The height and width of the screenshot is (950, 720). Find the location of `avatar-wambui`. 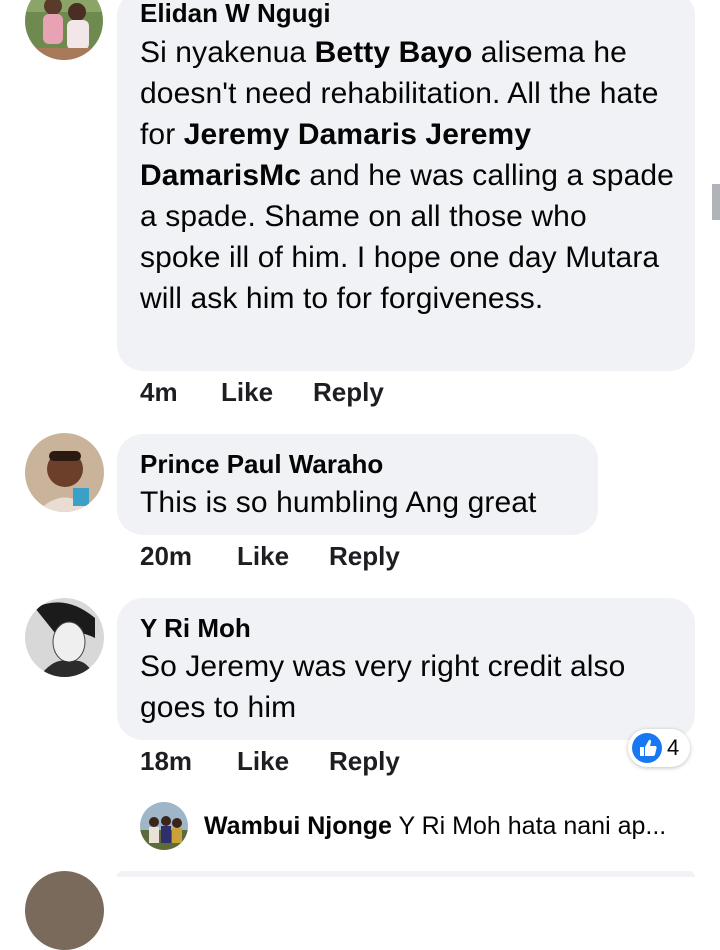

avatar-wambui is located at coordinates (164, 826).